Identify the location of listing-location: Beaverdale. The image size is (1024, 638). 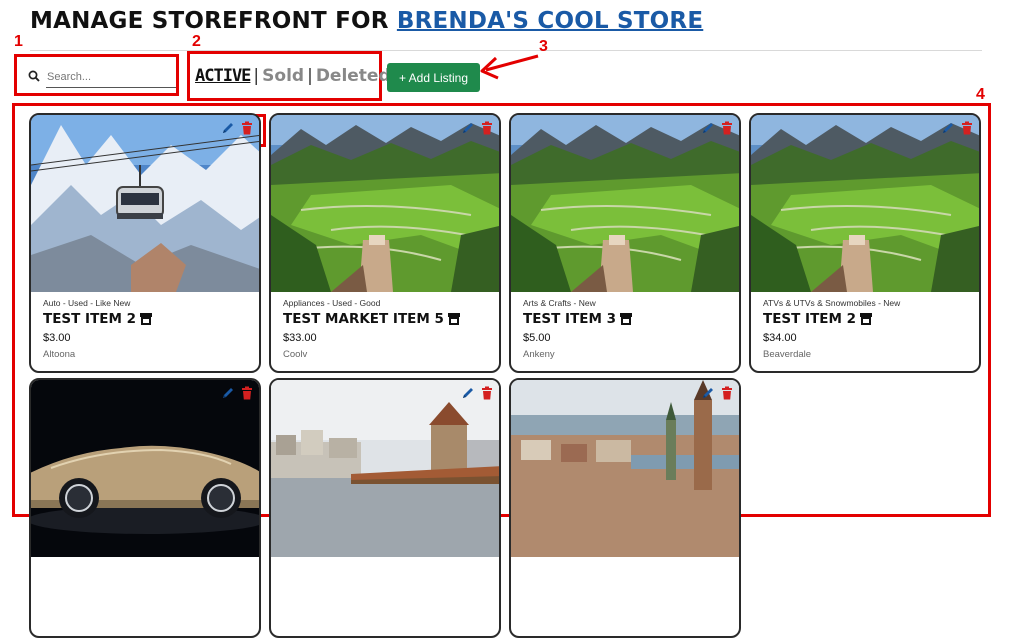
(787, 354).